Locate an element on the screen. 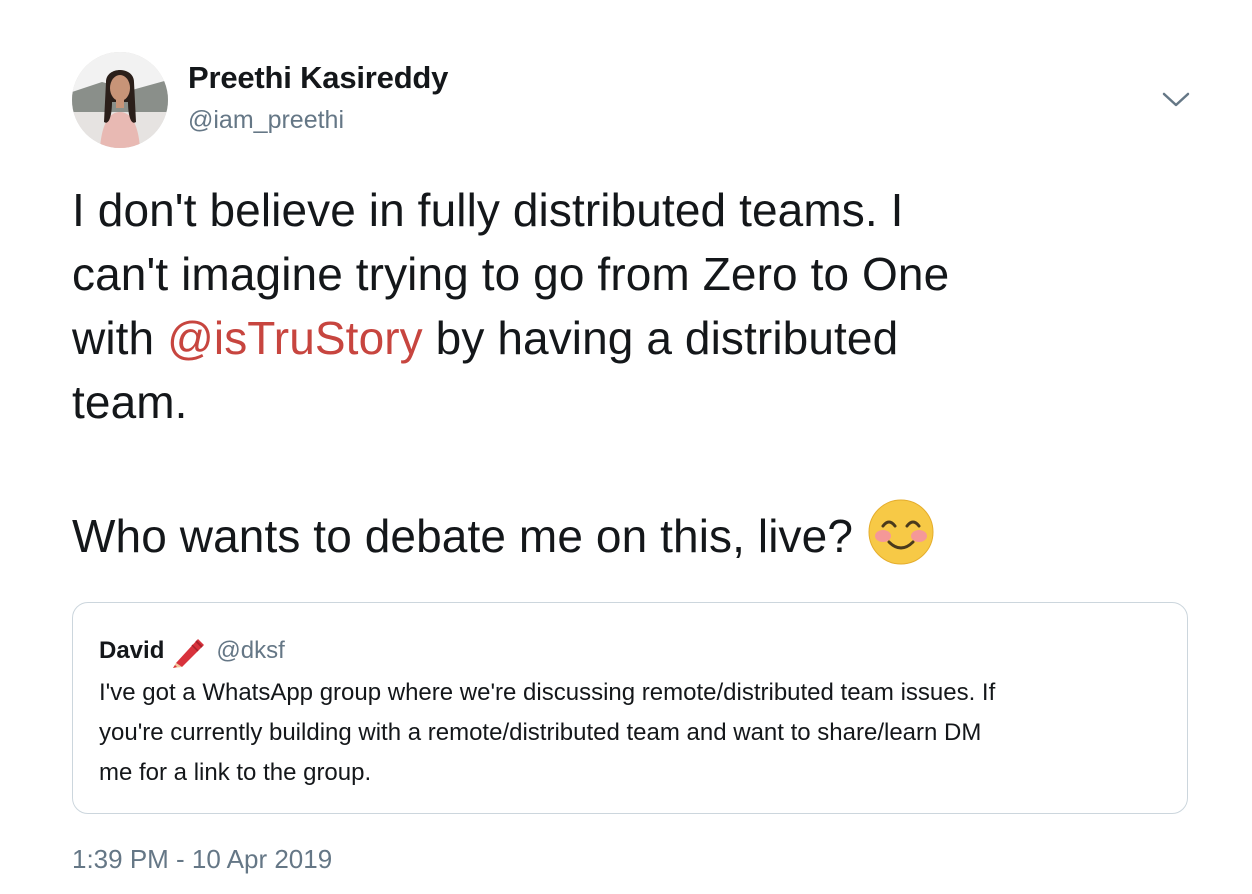 The width and height of the screenshot is (1252, 894). quoted-tweet-header: David @dksf is located at coordinates (192, 651).